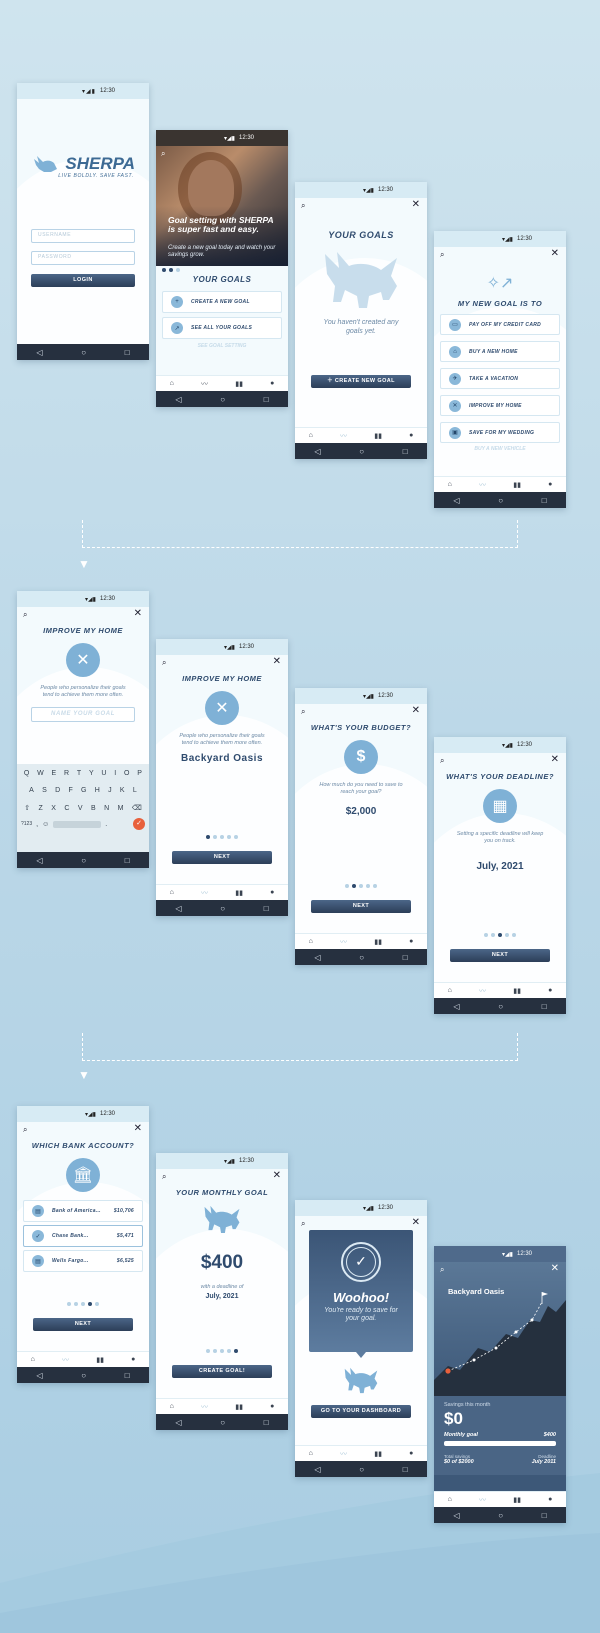 The image size is (600, 1633). Describe the element at coordinates (361, 381) in the screenshot. I see `create-new-goal-button: ＋ CREATE NEW GOAL` at that location.